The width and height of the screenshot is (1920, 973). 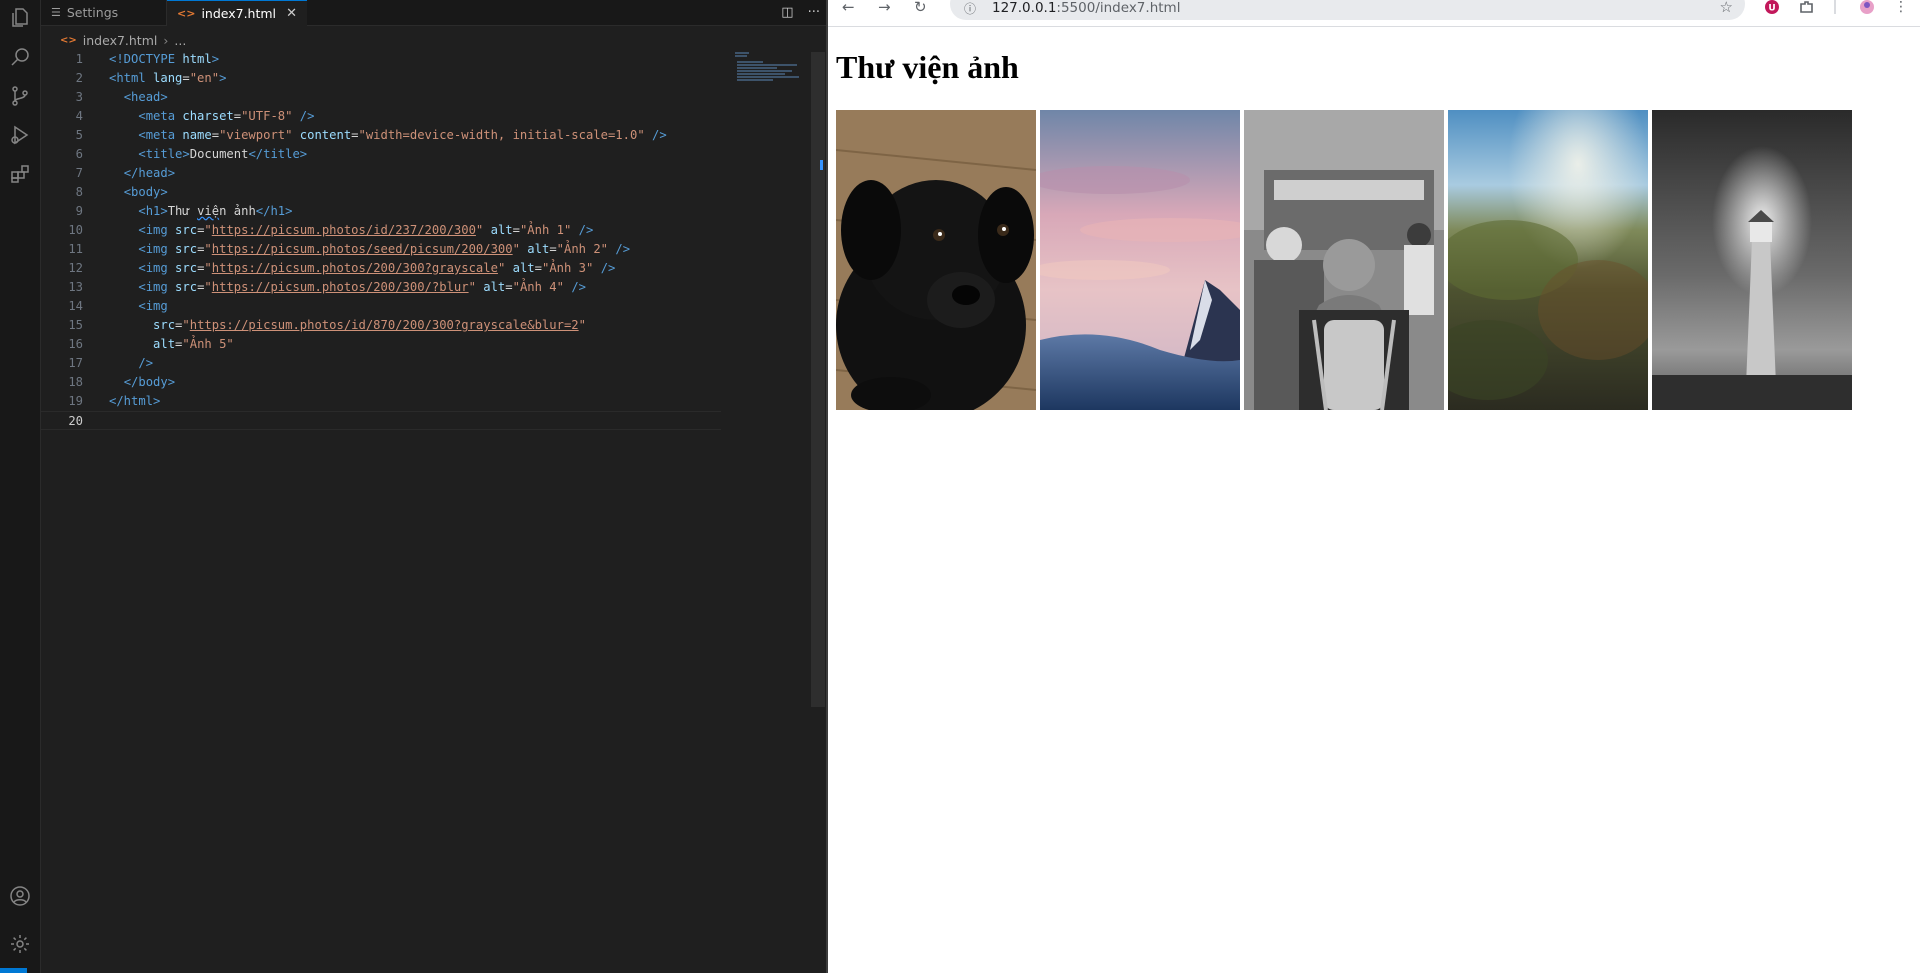 What do you see at coordinates (75, 401) in the screenshot?
I see `line-number: 19` at bounding box center [75, 401].